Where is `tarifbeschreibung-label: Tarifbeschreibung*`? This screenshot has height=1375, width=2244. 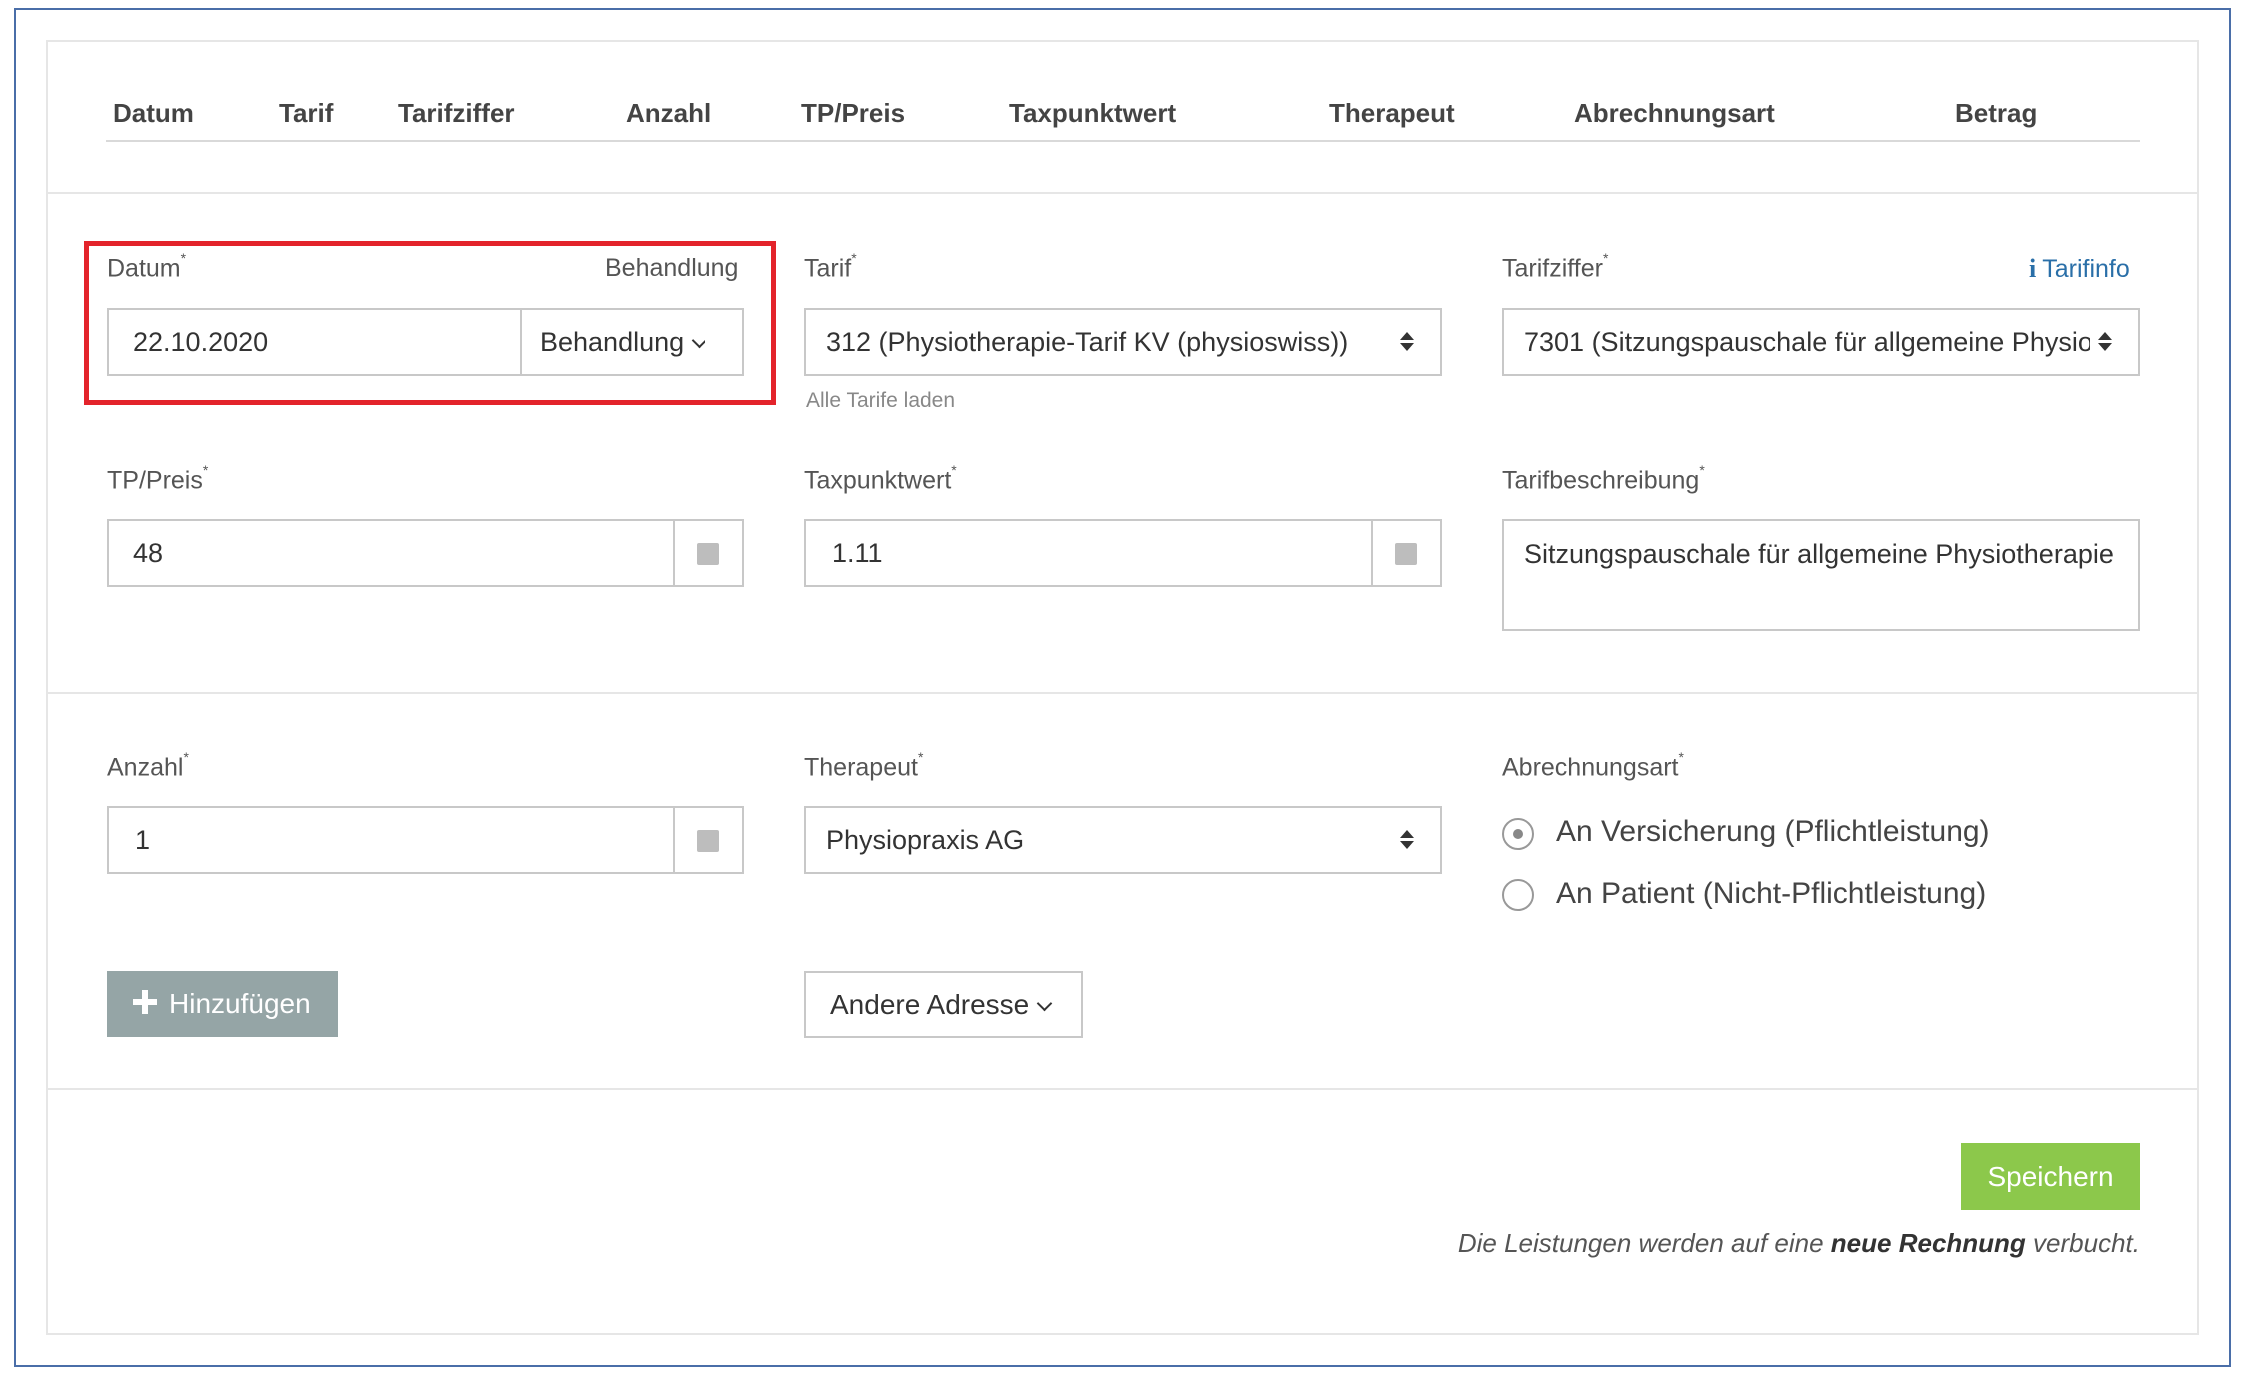
tarifbeschreibung-label: Tarifbeschreibung* is located at coordinates (1603, 478).